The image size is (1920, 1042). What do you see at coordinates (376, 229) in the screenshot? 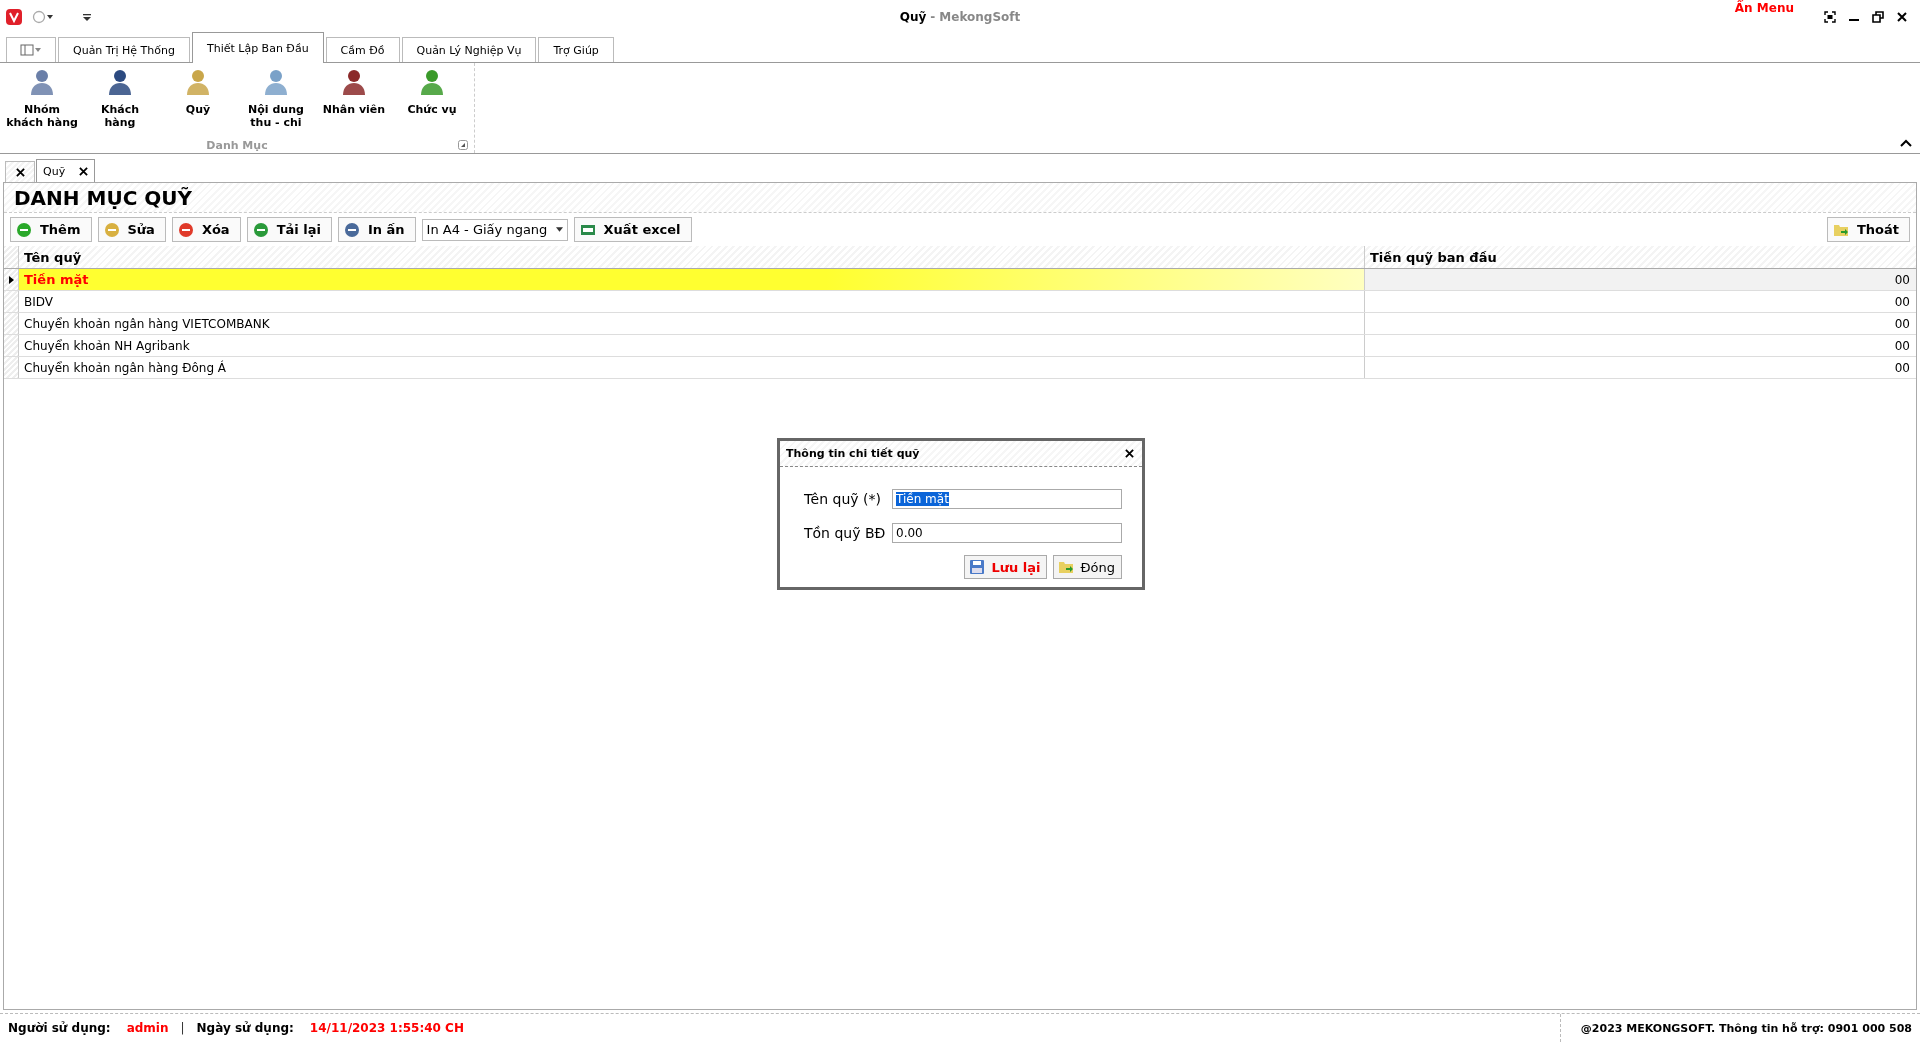
I see `toolbar-button: In ấn` at bounding box center [376, 229].